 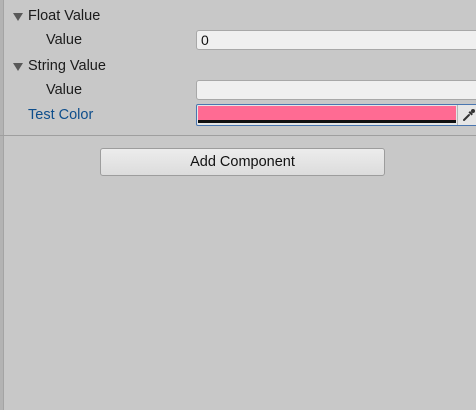 What do you see at coordinates (336, 90) in the screenshot?
I see `string-value-input` at bounding box center [336, 90].